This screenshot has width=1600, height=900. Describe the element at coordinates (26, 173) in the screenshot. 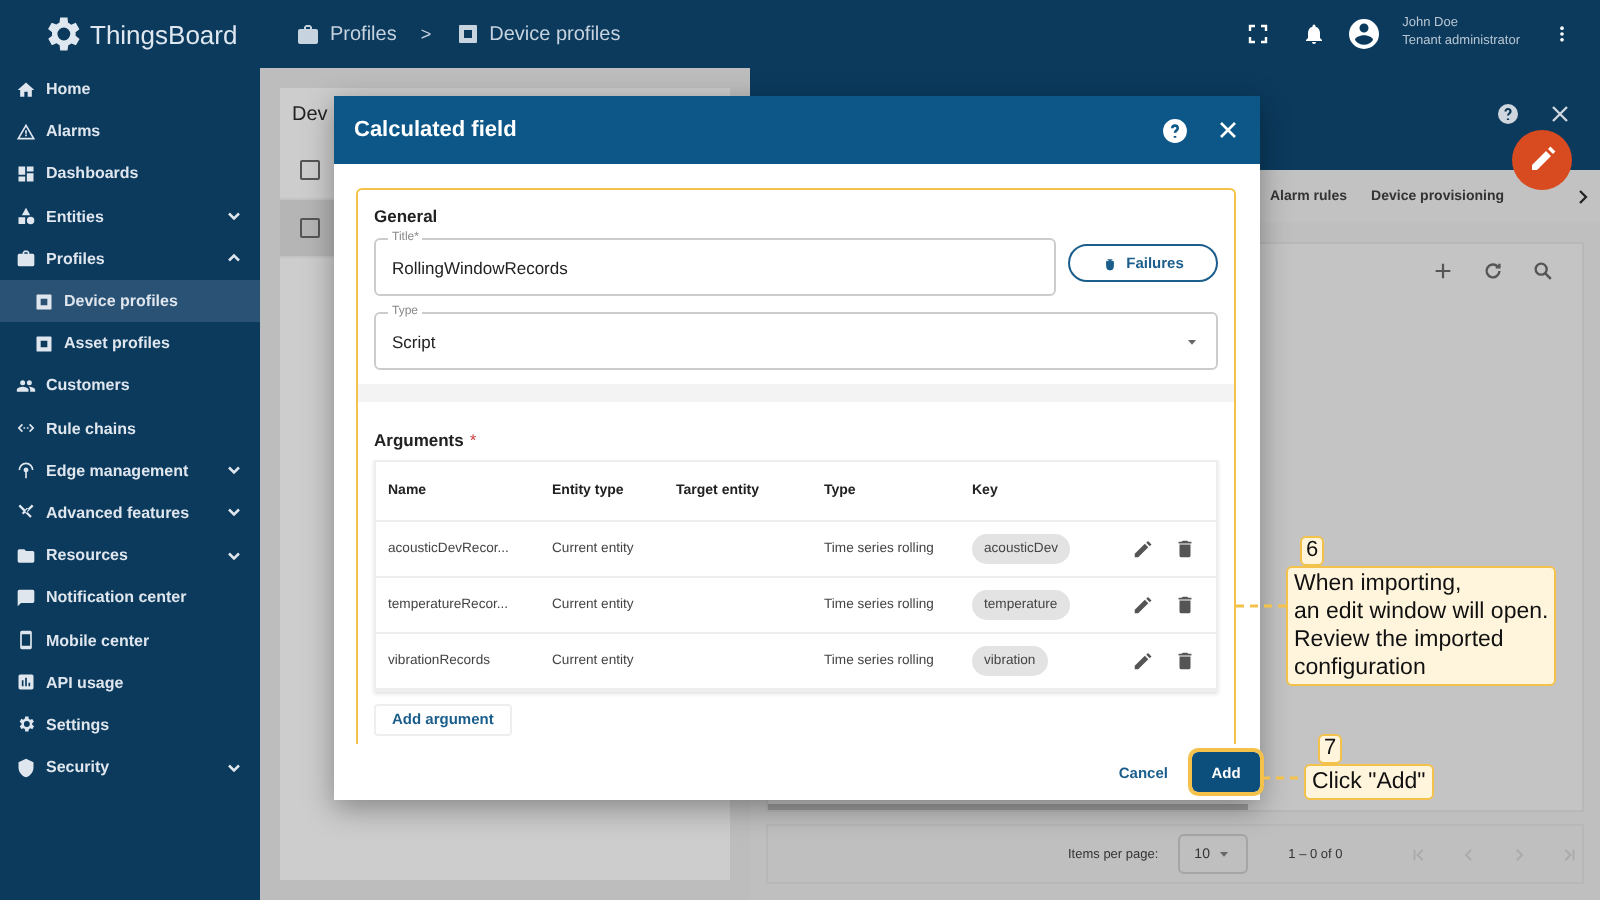

I see `dashboard-icon` at that location.